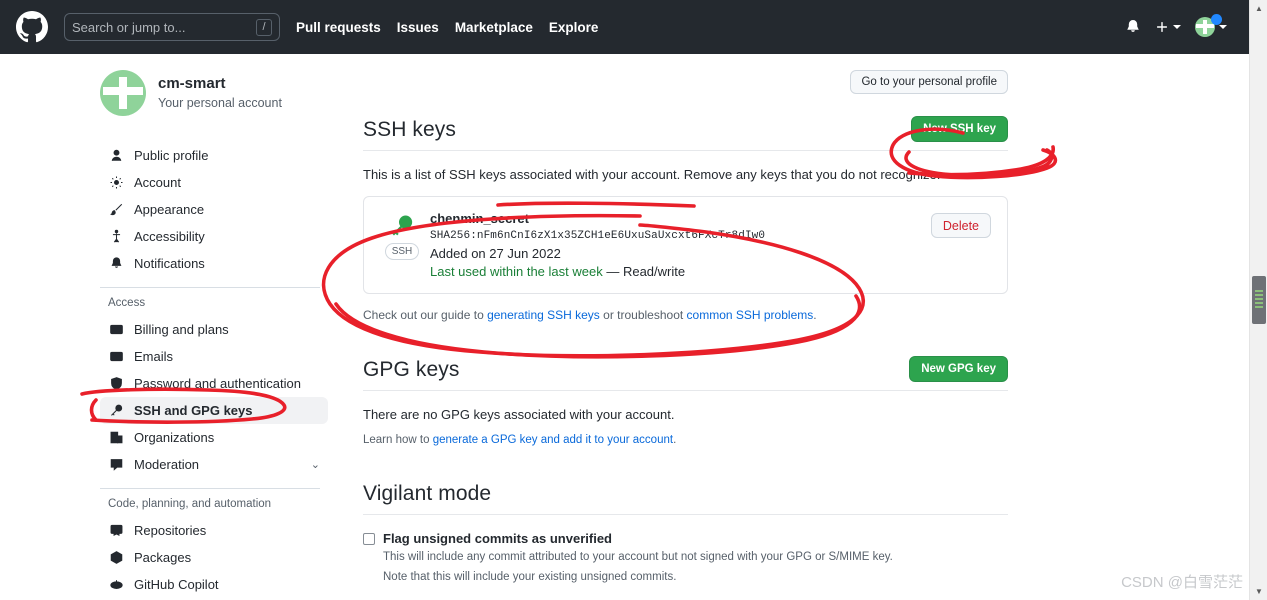 This screenshot has width=1267, height=600. What do you see at coordinates (427, 493) in the screenshot?
I see `vigilant-mode-title: Vigilant mode` at bounding box center [427, 493].